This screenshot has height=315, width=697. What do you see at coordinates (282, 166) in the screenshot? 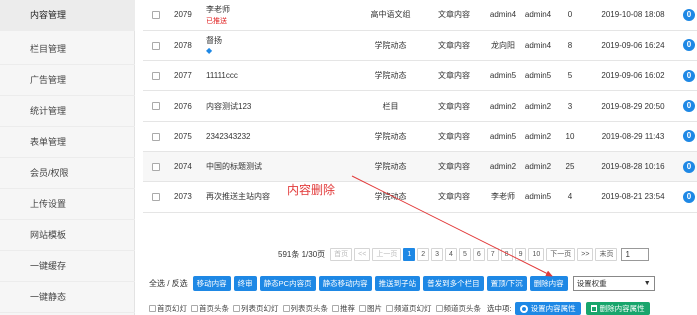
I see `row-title: 中国的标题测试` at bounding box center [282, 166].